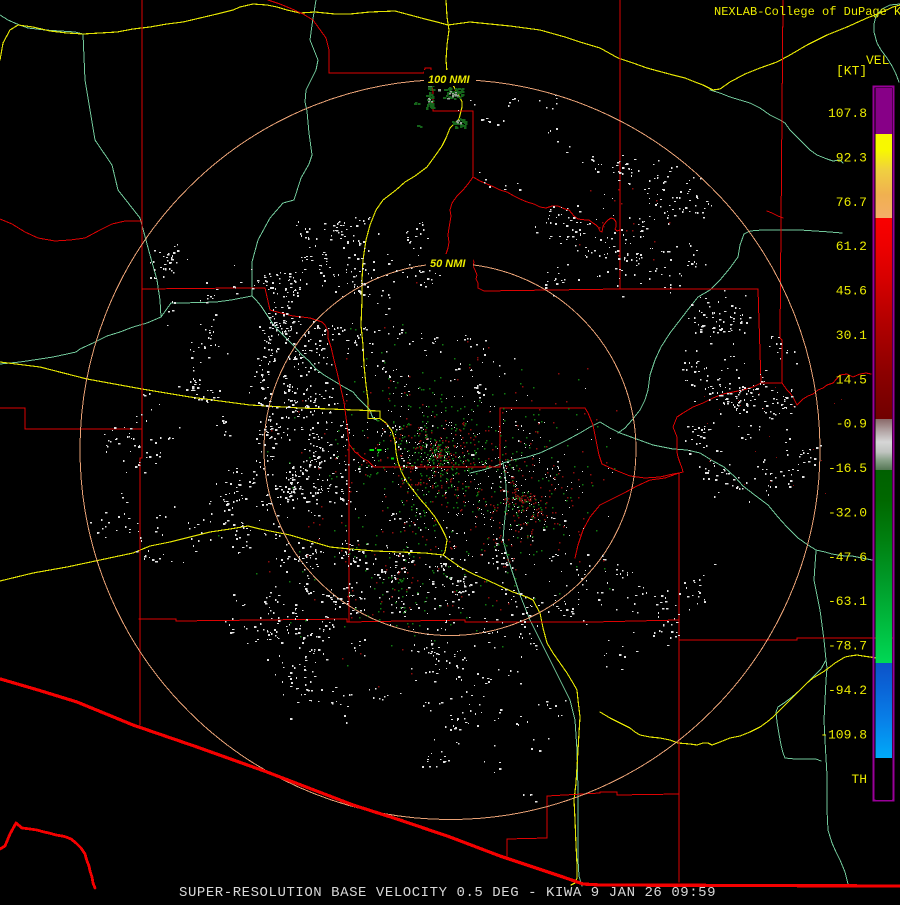 Image resolution: width=900 pixels, height=905 pixels. Describe the element at coordinates (851, 202) in the screenshot. I see `svg-text: 76.7` at that location.